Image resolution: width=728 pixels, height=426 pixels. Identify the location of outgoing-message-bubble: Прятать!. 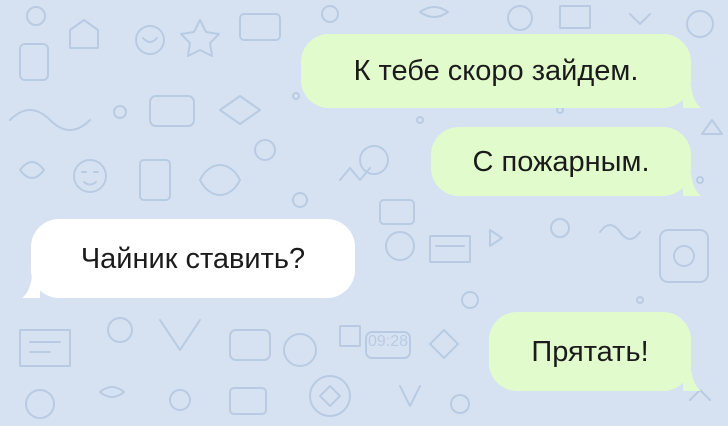
(590, 351).